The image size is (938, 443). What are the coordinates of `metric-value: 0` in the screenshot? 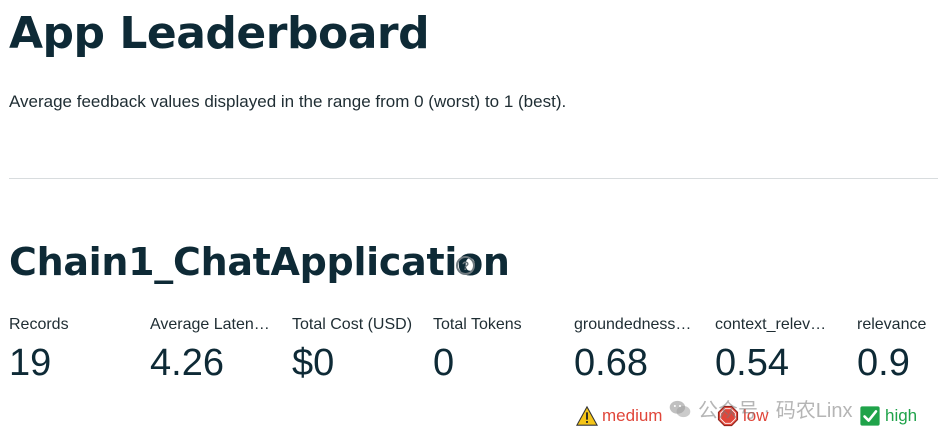 It's located at (444, 363).